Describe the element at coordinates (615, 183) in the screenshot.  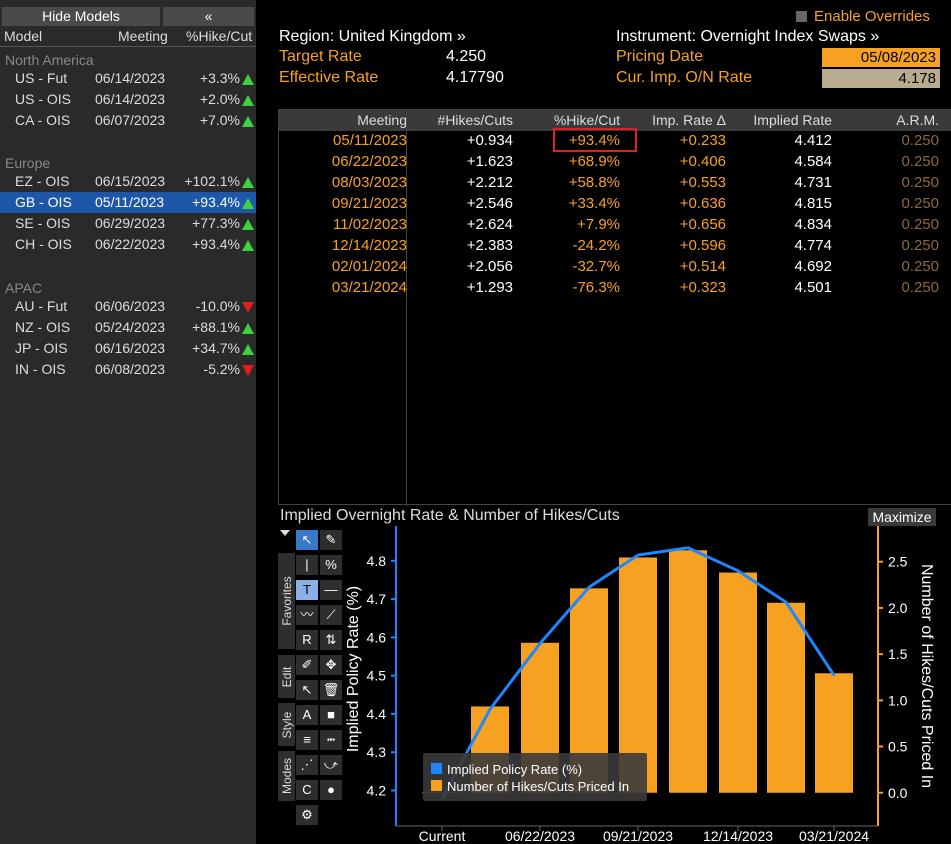
I see `table-row: 08/03/2023 +2.212 +58.8% +0.553 4.731 0.250` at that location.